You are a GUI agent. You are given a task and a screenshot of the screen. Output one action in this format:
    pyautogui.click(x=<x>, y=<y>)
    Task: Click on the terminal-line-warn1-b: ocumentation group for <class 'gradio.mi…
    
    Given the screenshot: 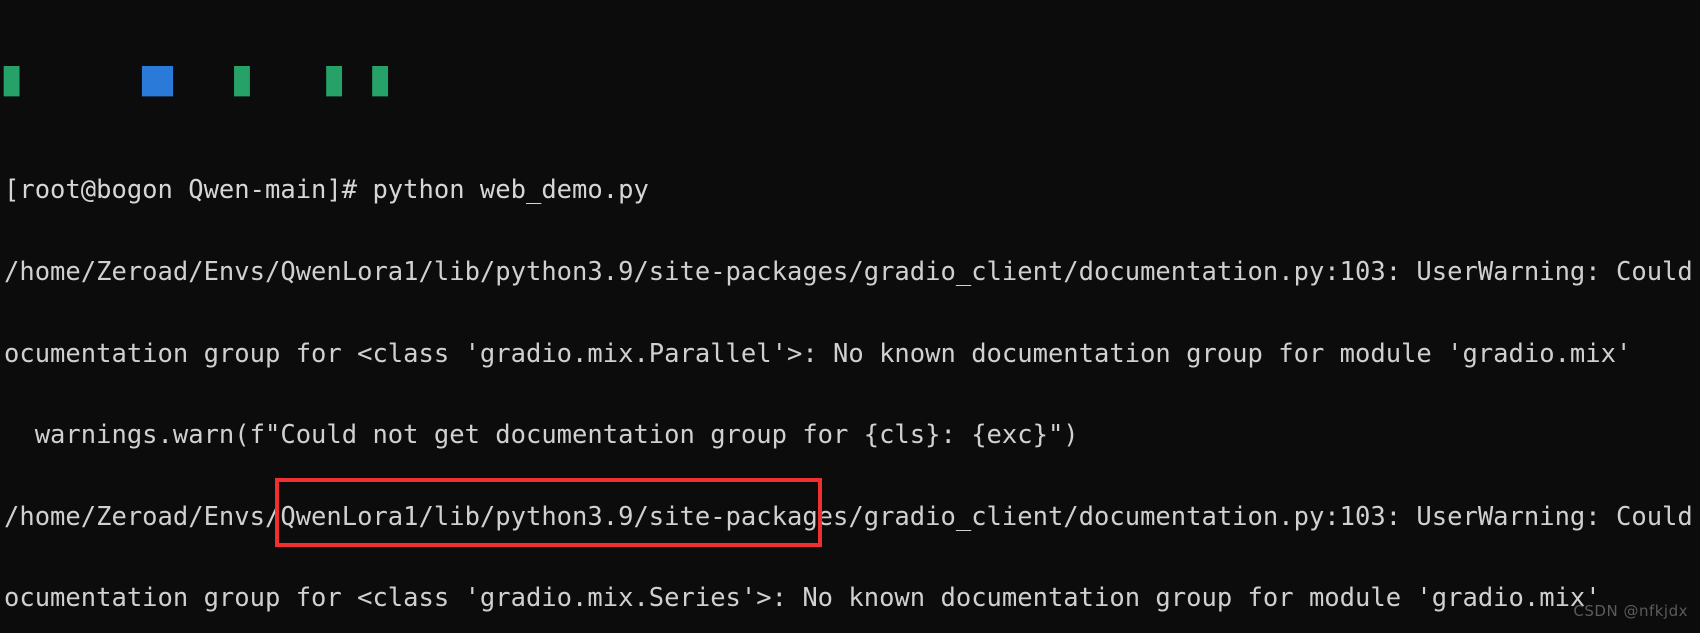 What is the action you would take?
    pyautogui.click(x=818, y=353)
    